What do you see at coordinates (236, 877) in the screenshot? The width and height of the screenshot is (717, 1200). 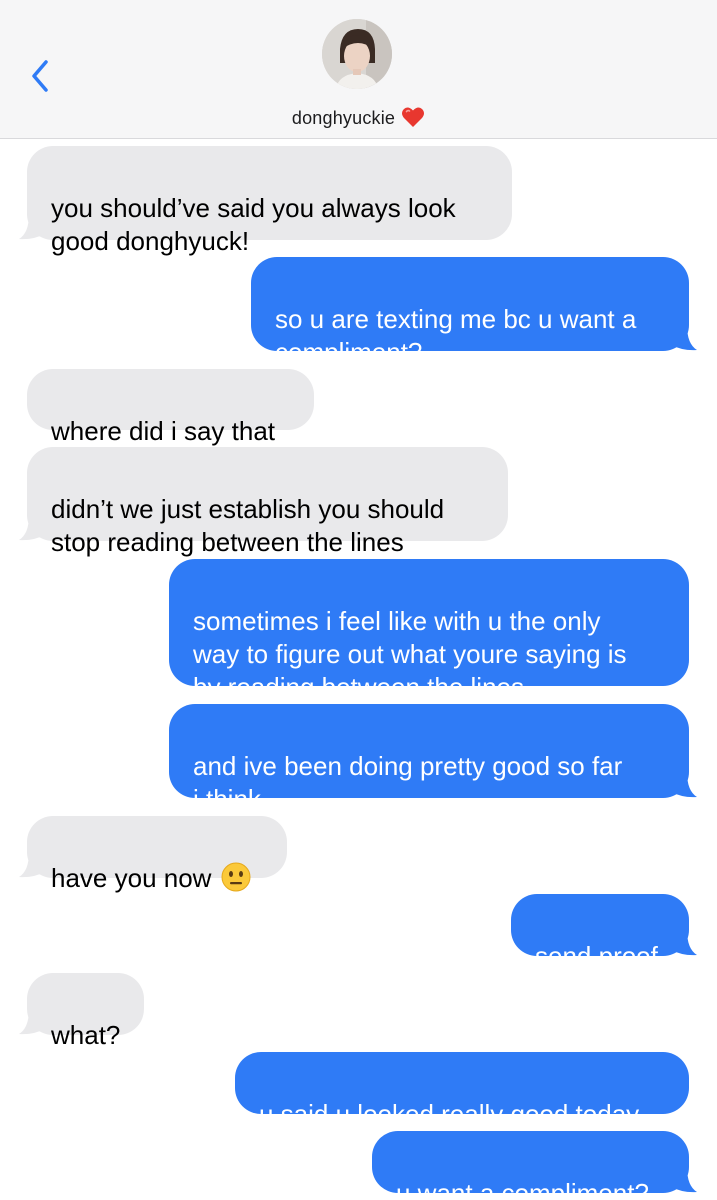 I see `neutral-face-icon` at bounding box center [236, 877].